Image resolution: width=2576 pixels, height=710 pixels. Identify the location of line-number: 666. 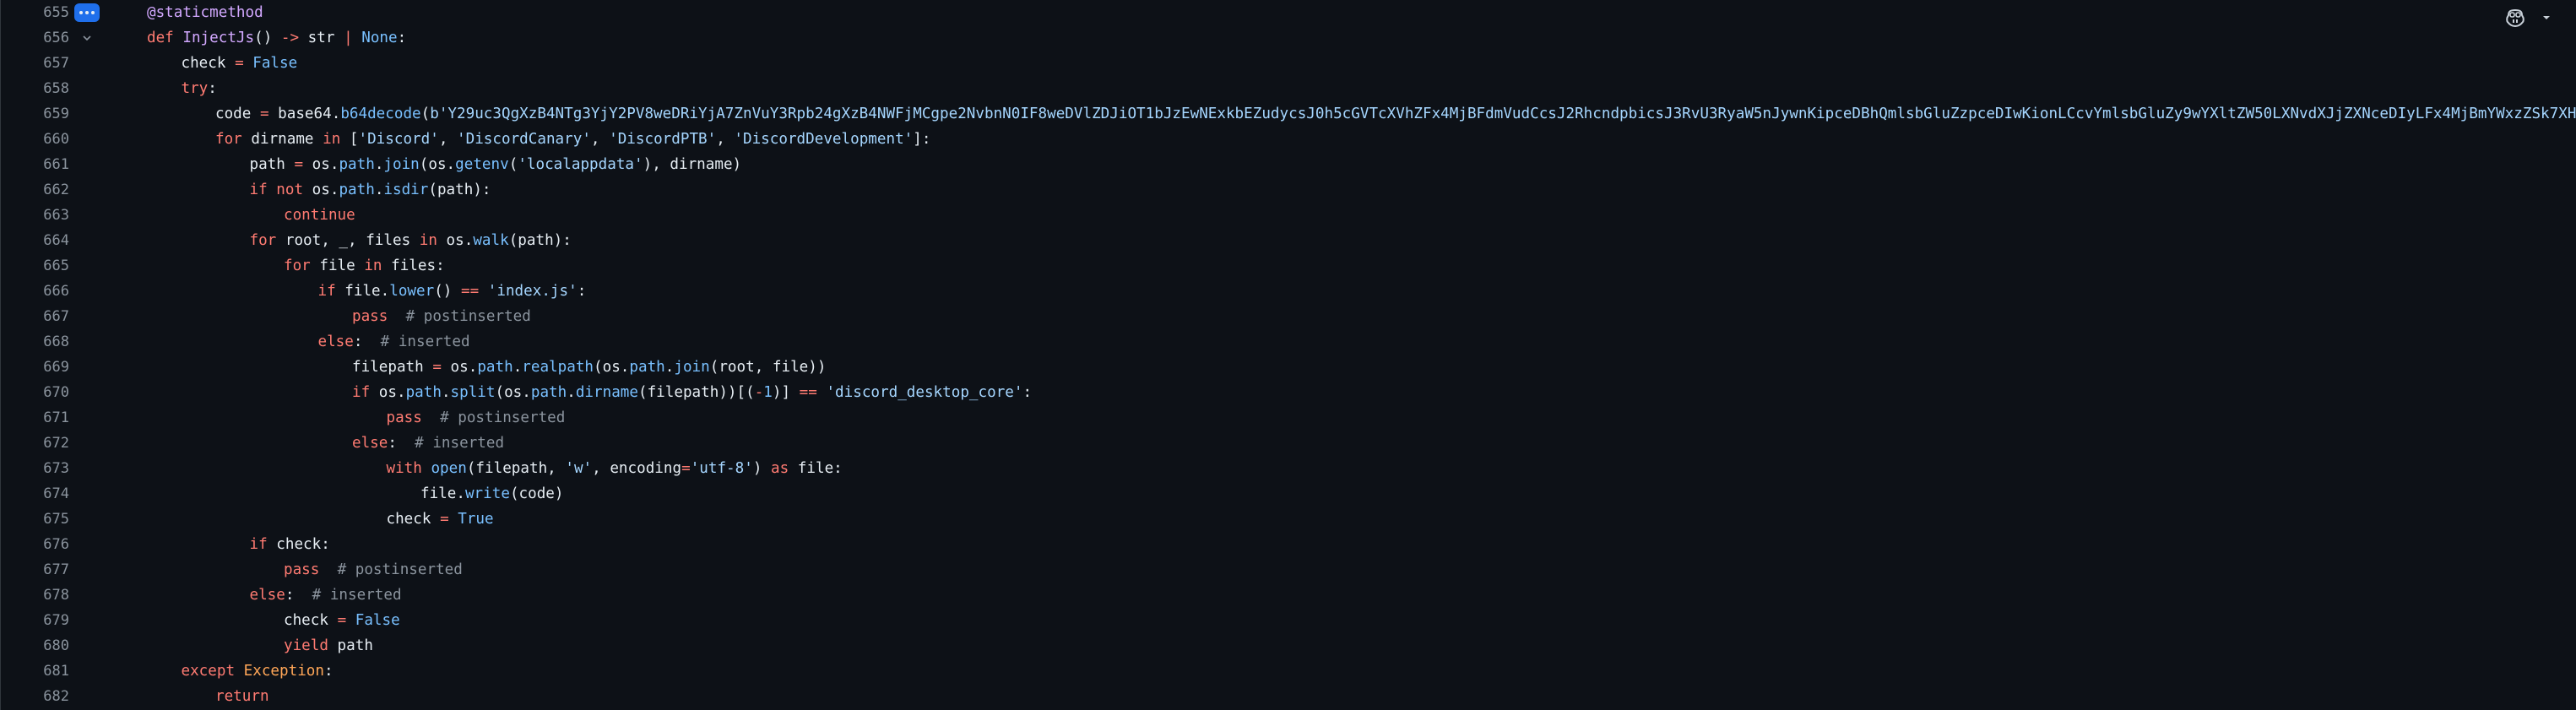
(35, 291).